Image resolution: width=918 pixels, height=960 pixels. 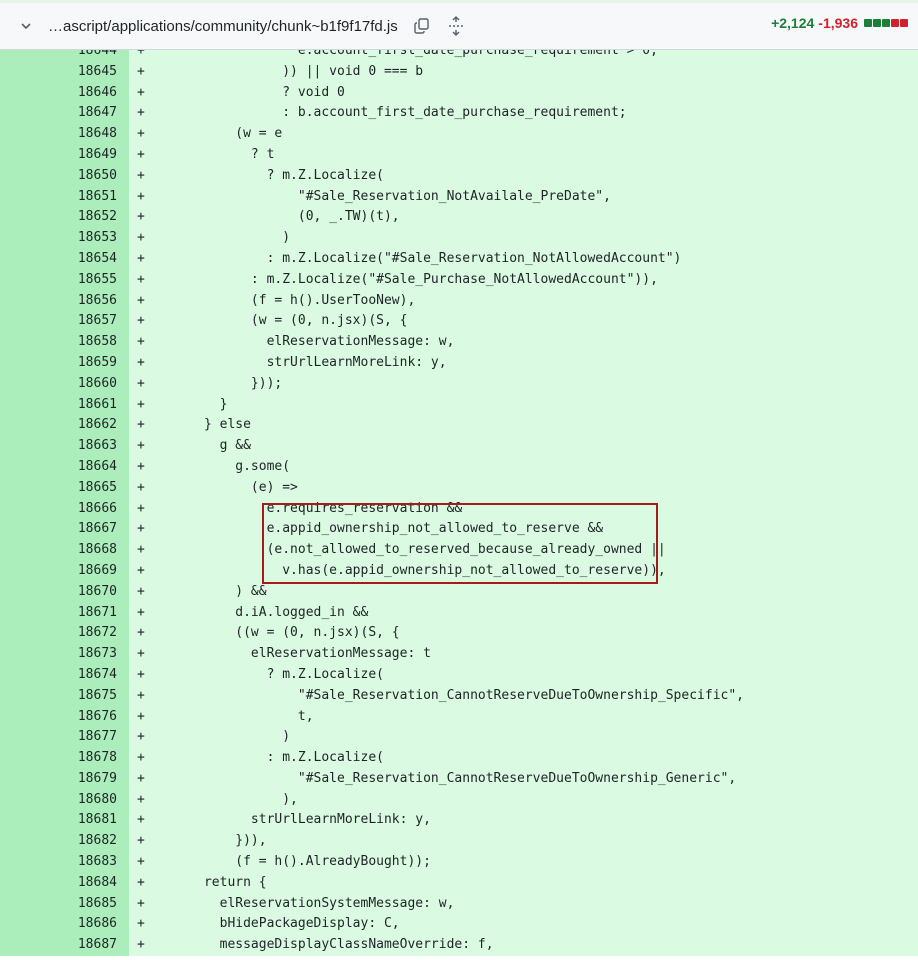 What do you see at coordinates (459, 446) in the screenshot?
I see `diff-line: 18663 + g &&` at bounding box center [459, 446].